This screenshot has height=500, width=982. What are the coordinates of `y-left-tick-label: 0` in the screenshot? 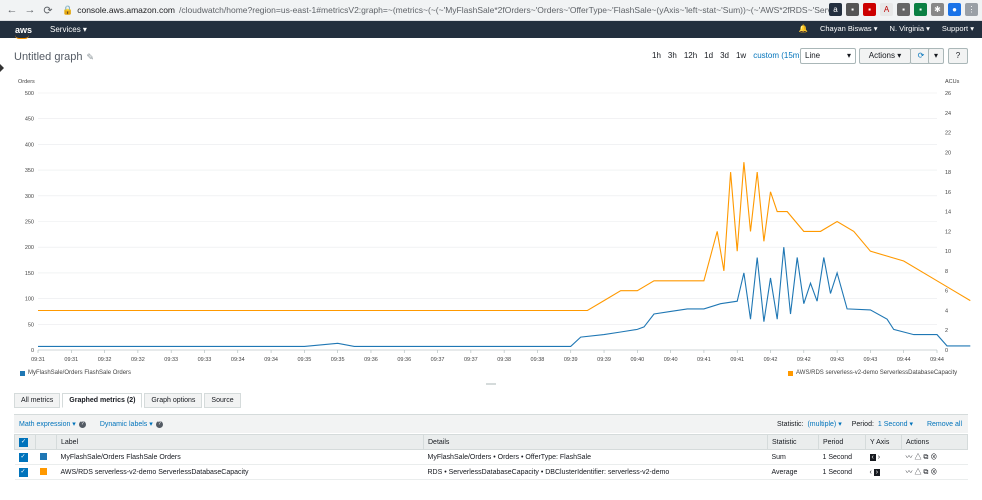 It's located at (32, 351).